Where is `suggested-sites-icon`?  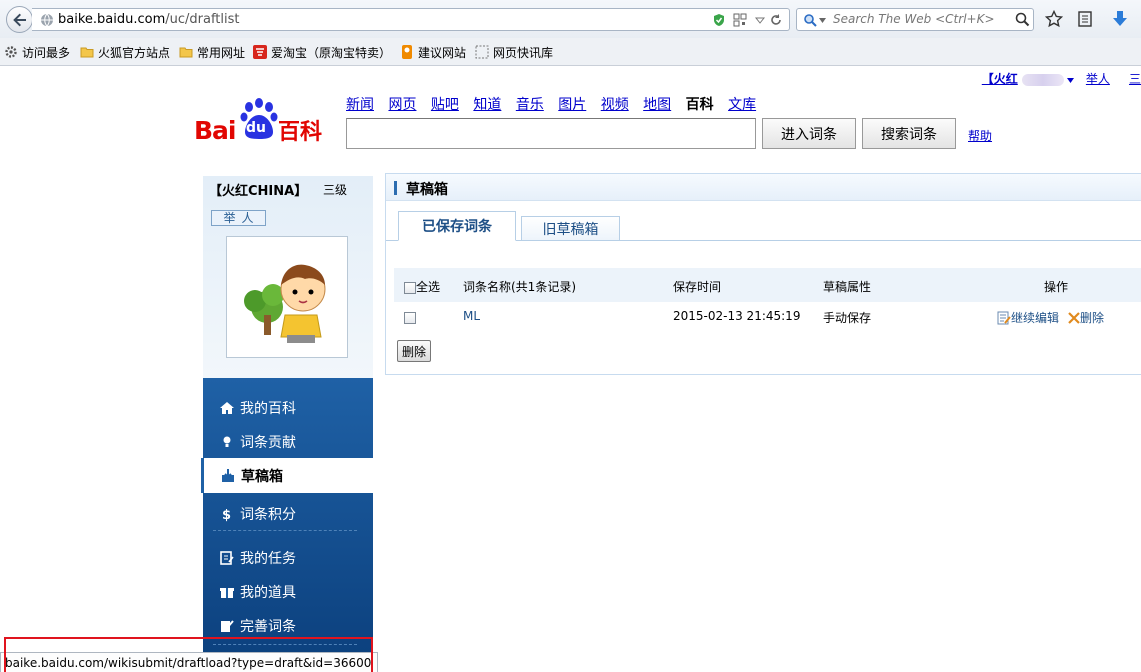
suggested-sites-icon is located at coordinates (407, 52).